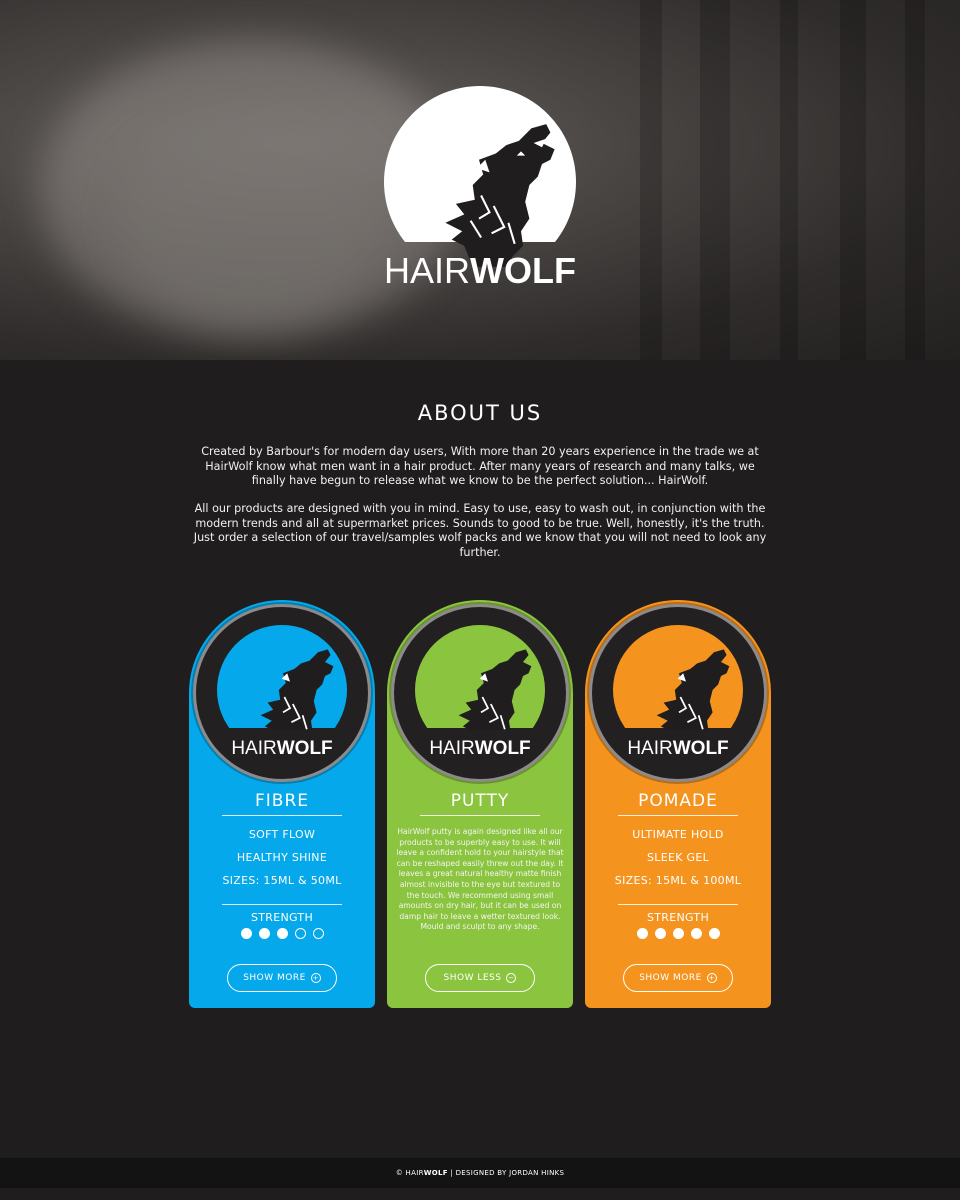 This screenshot has height=1200, width=960. Describe the element at coordinates (507, 1173) in the screenshot. I see `footer-credit: | DESIGNED BY JORDAN HINKS` at that location.